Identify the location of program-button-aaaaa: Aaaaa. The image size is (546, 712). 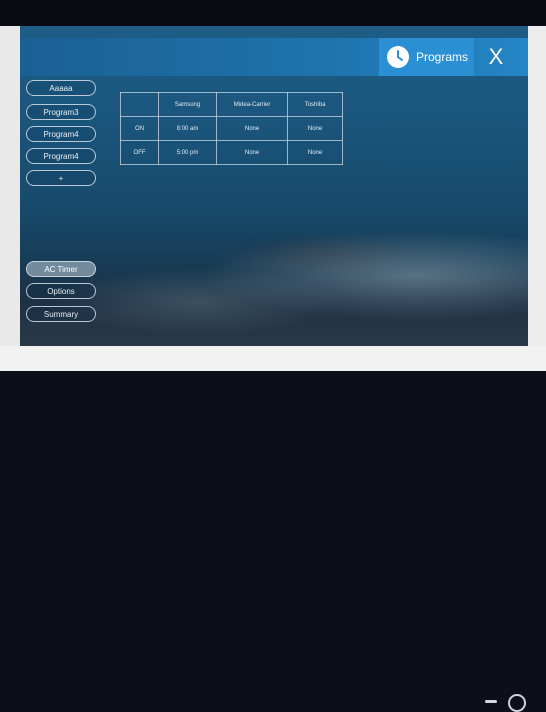
(61, 88).